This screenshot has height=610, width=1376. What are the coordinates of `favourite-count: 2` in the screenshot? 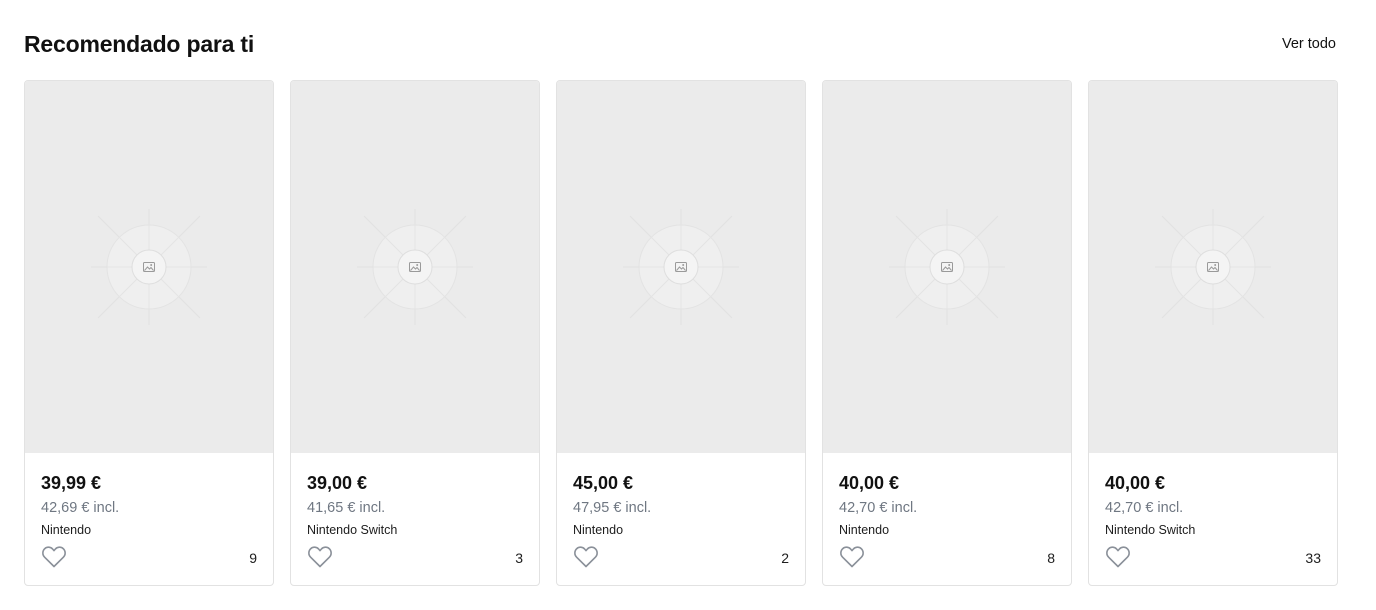 It's located at (785, 558).